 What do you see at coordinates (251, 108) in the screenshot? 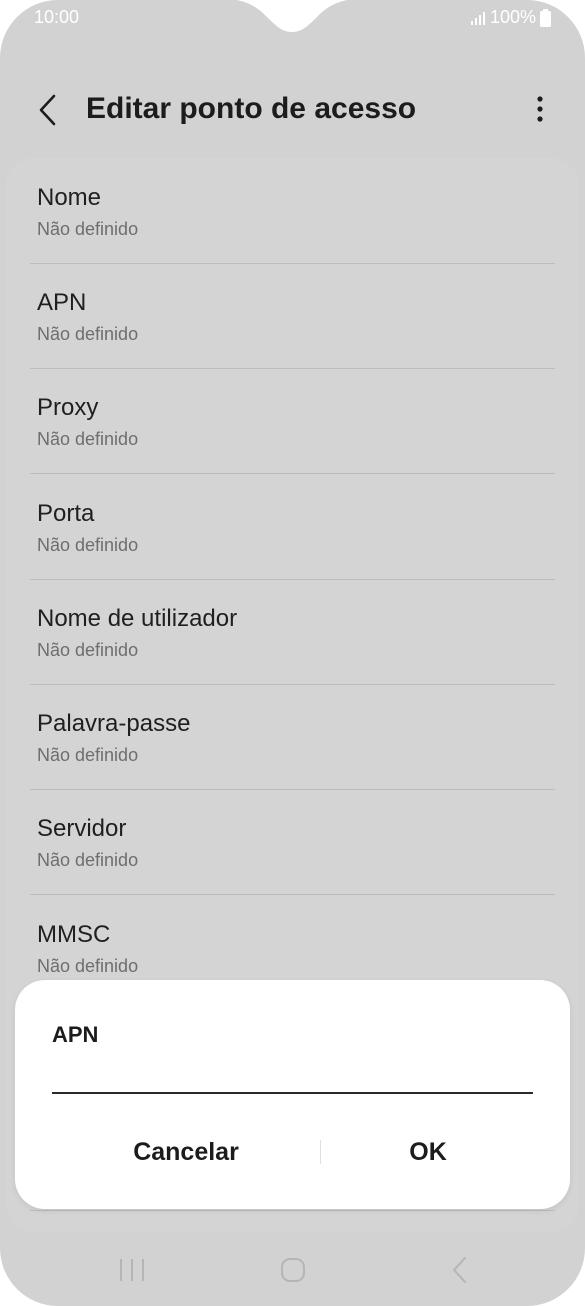
I see `page-title: Editar ponto de acesso` at bounding box center [251, 108].